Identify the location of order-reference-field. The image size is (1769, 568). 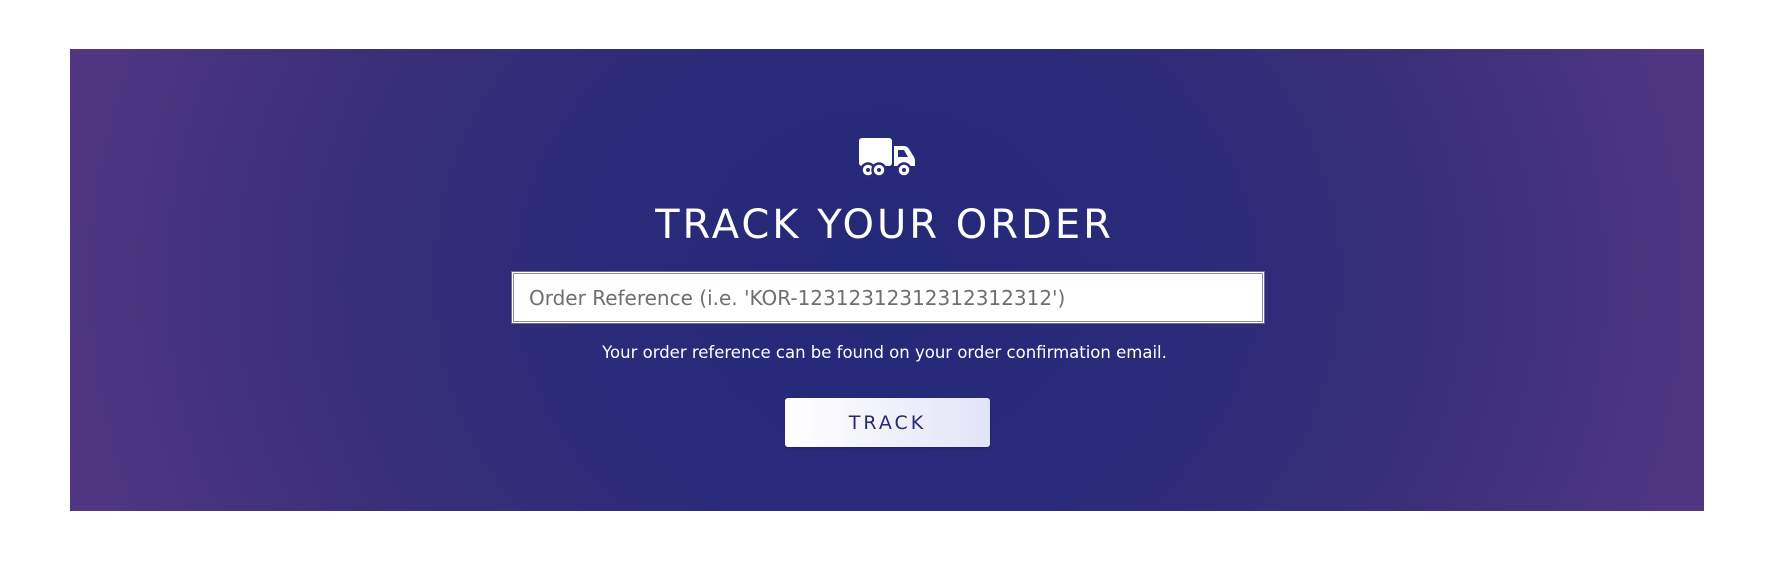
(888, 297).